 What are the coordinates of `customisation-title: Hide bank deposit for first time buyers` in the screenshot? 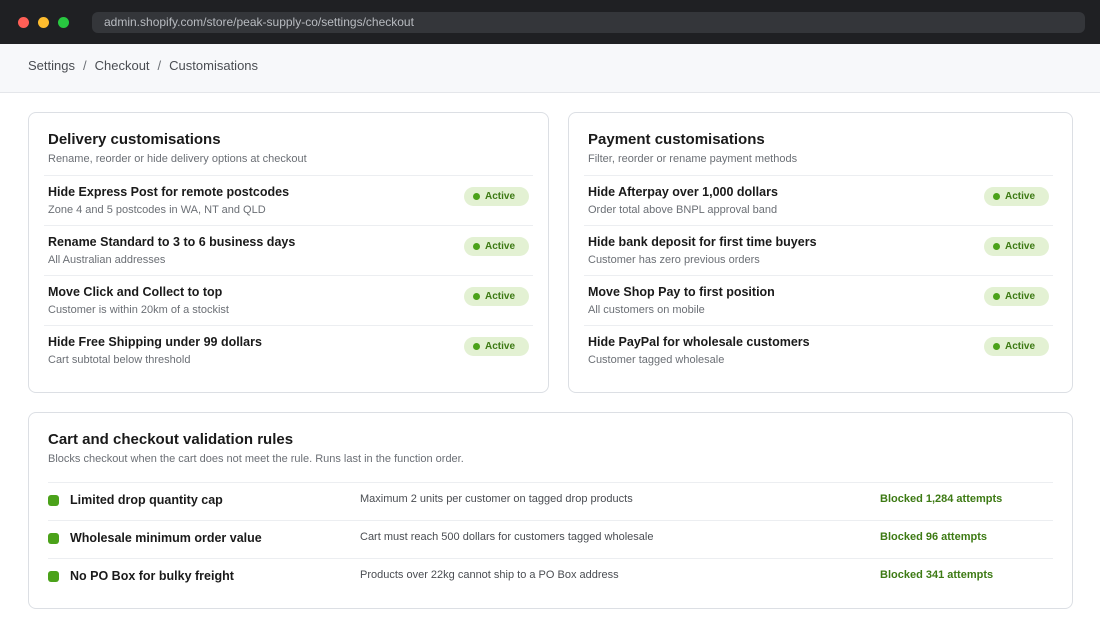 It's located at (702, 242).